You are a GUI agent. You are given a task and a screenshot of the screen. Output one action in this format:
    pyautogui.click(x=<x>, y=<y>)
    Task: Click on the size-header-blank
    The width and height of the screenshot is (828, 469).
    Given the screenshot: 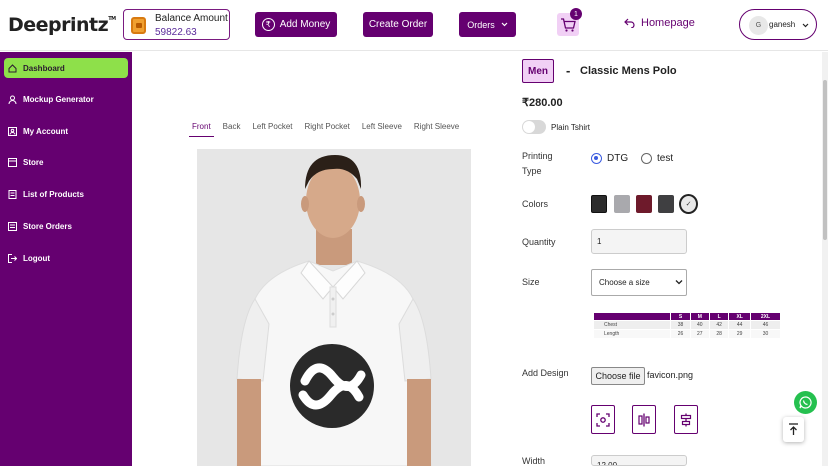 What is the action you would take?
    pyautogui.click(x=632, y=316)
    